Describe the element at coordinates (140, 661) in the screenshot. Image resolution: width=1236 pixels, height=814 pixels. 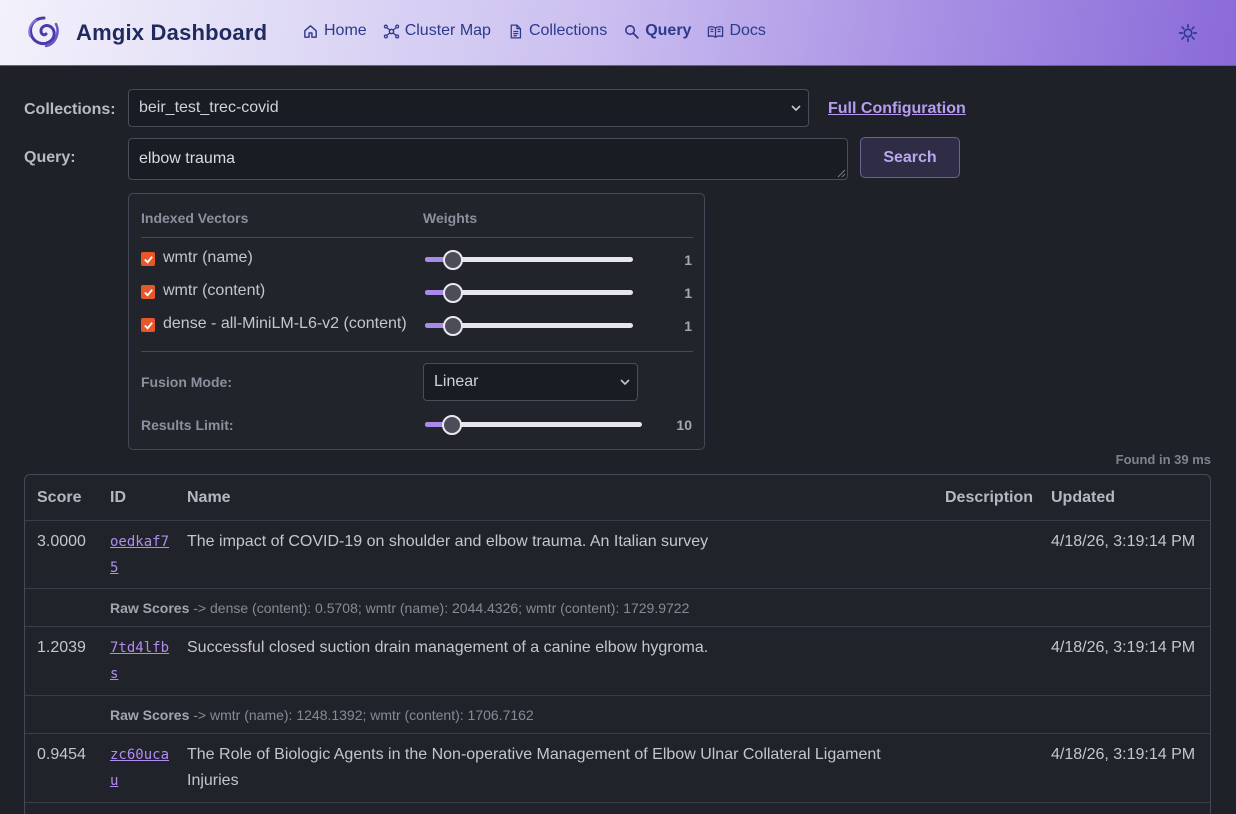
I see `result-id-link: 7td4lfbs` at that location.